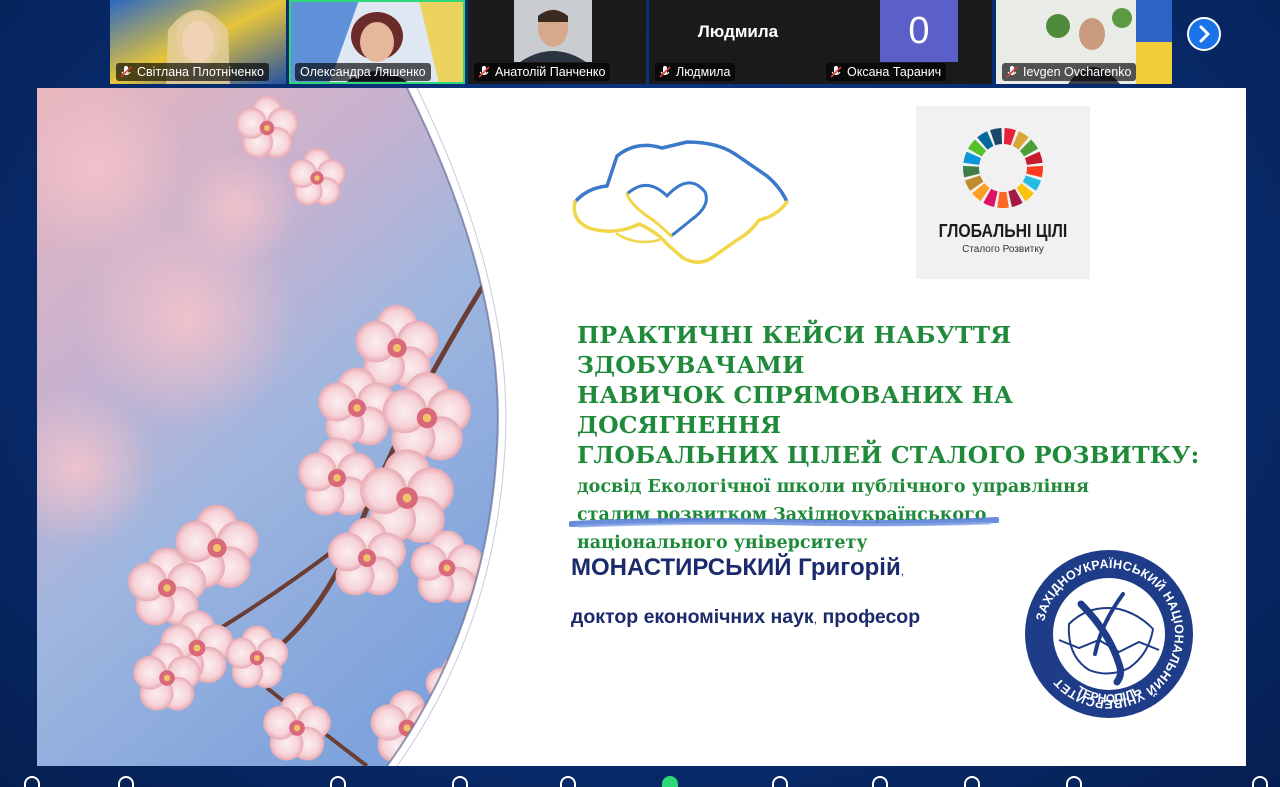 The image size is (1280, 787). Describe the element at coordinates (1003, 249) in the screenshot. I see `sdg-logo-subtitle: Сталого Розвитку` at that location.